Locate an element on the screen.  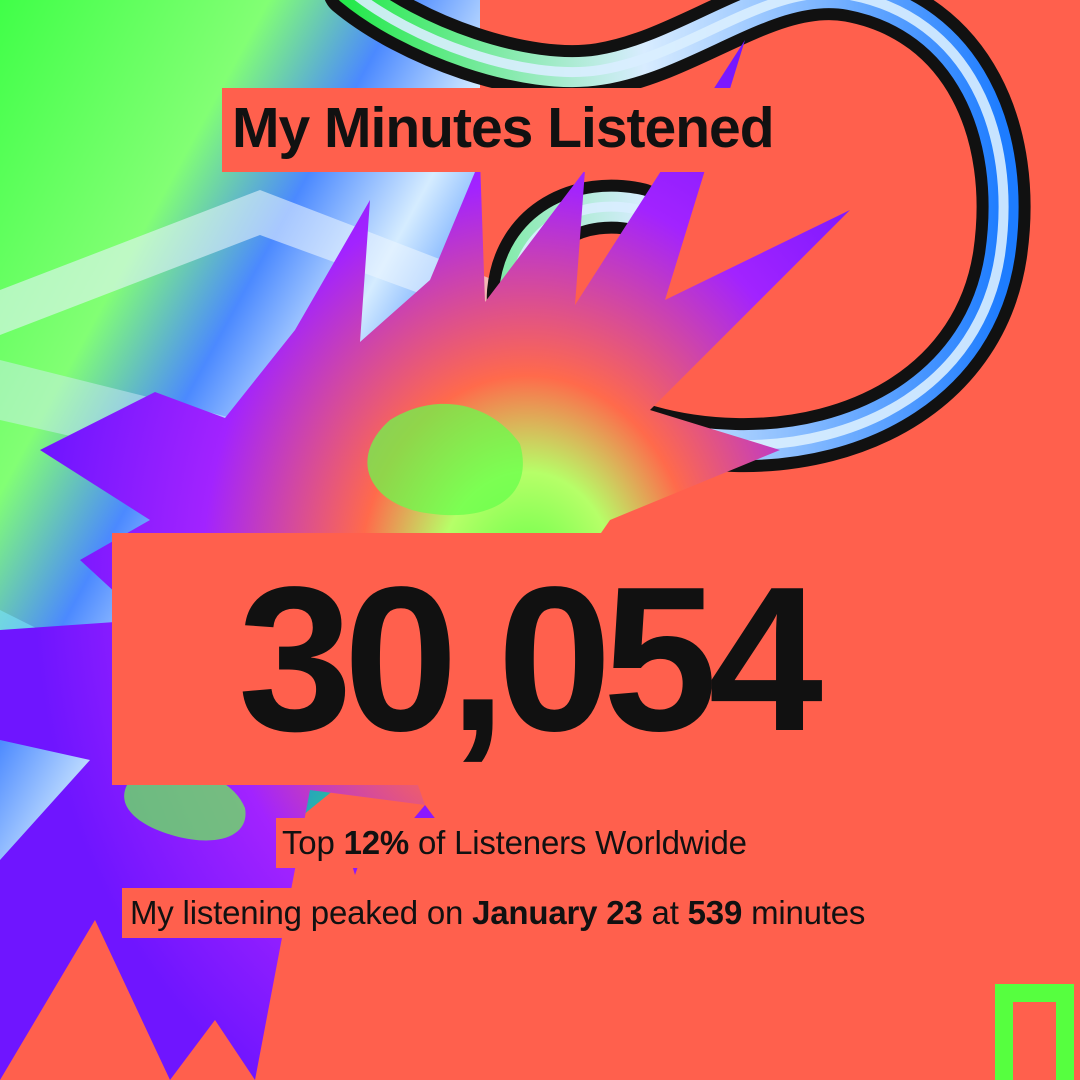
top-listener-stat: Top 12% of Listeners Worldwide is located at coordinates (516, 843).